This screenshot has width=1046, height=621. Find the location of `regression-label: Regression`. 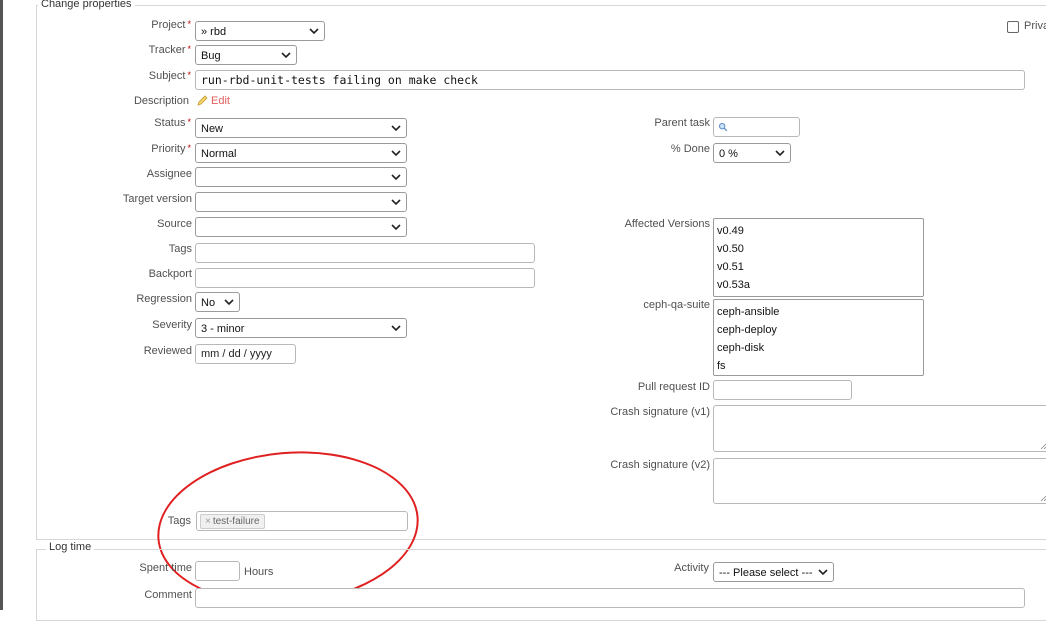

regression-label: Regression is located at coordinates (164, 299).